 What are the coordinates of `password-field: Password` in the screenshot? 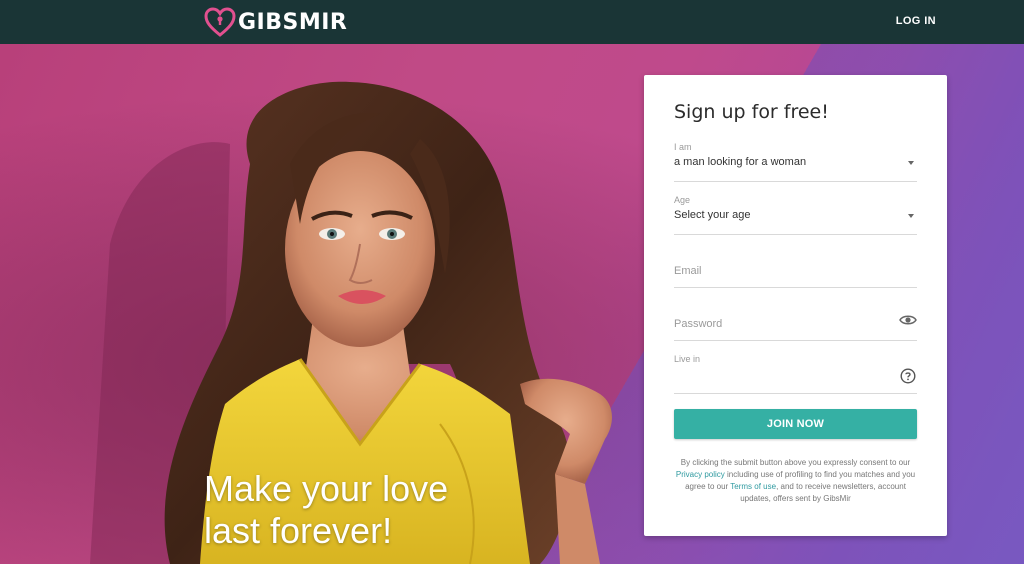 It's located at (795, 321).